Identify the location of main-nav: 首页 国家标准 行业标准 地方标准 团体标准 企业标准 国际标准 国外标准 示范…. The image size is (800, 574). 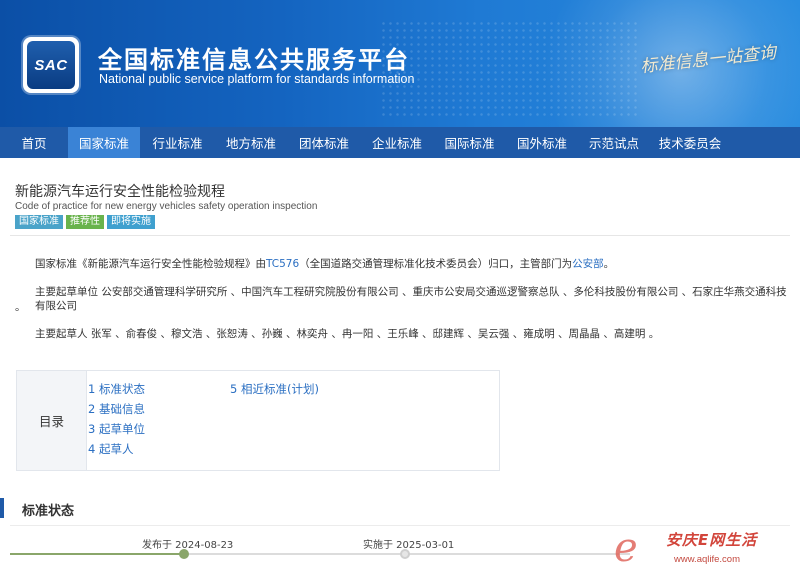
(400, 142).